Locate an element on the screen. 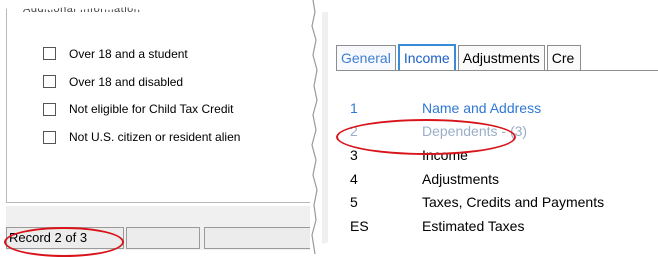  checkbox-label: Not eligible for Child Tax Credit is located at coordinates (151, 109).